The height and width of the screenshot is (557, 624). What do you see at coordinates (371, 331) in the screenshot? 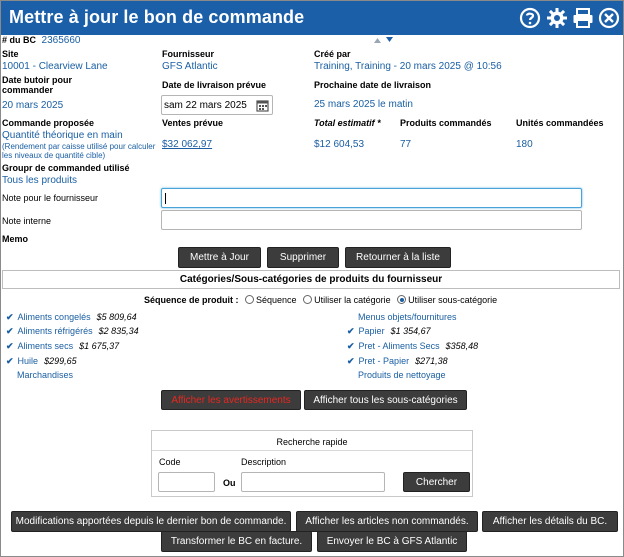
I see `category-name: Papier` at bounding box center [371, 331].